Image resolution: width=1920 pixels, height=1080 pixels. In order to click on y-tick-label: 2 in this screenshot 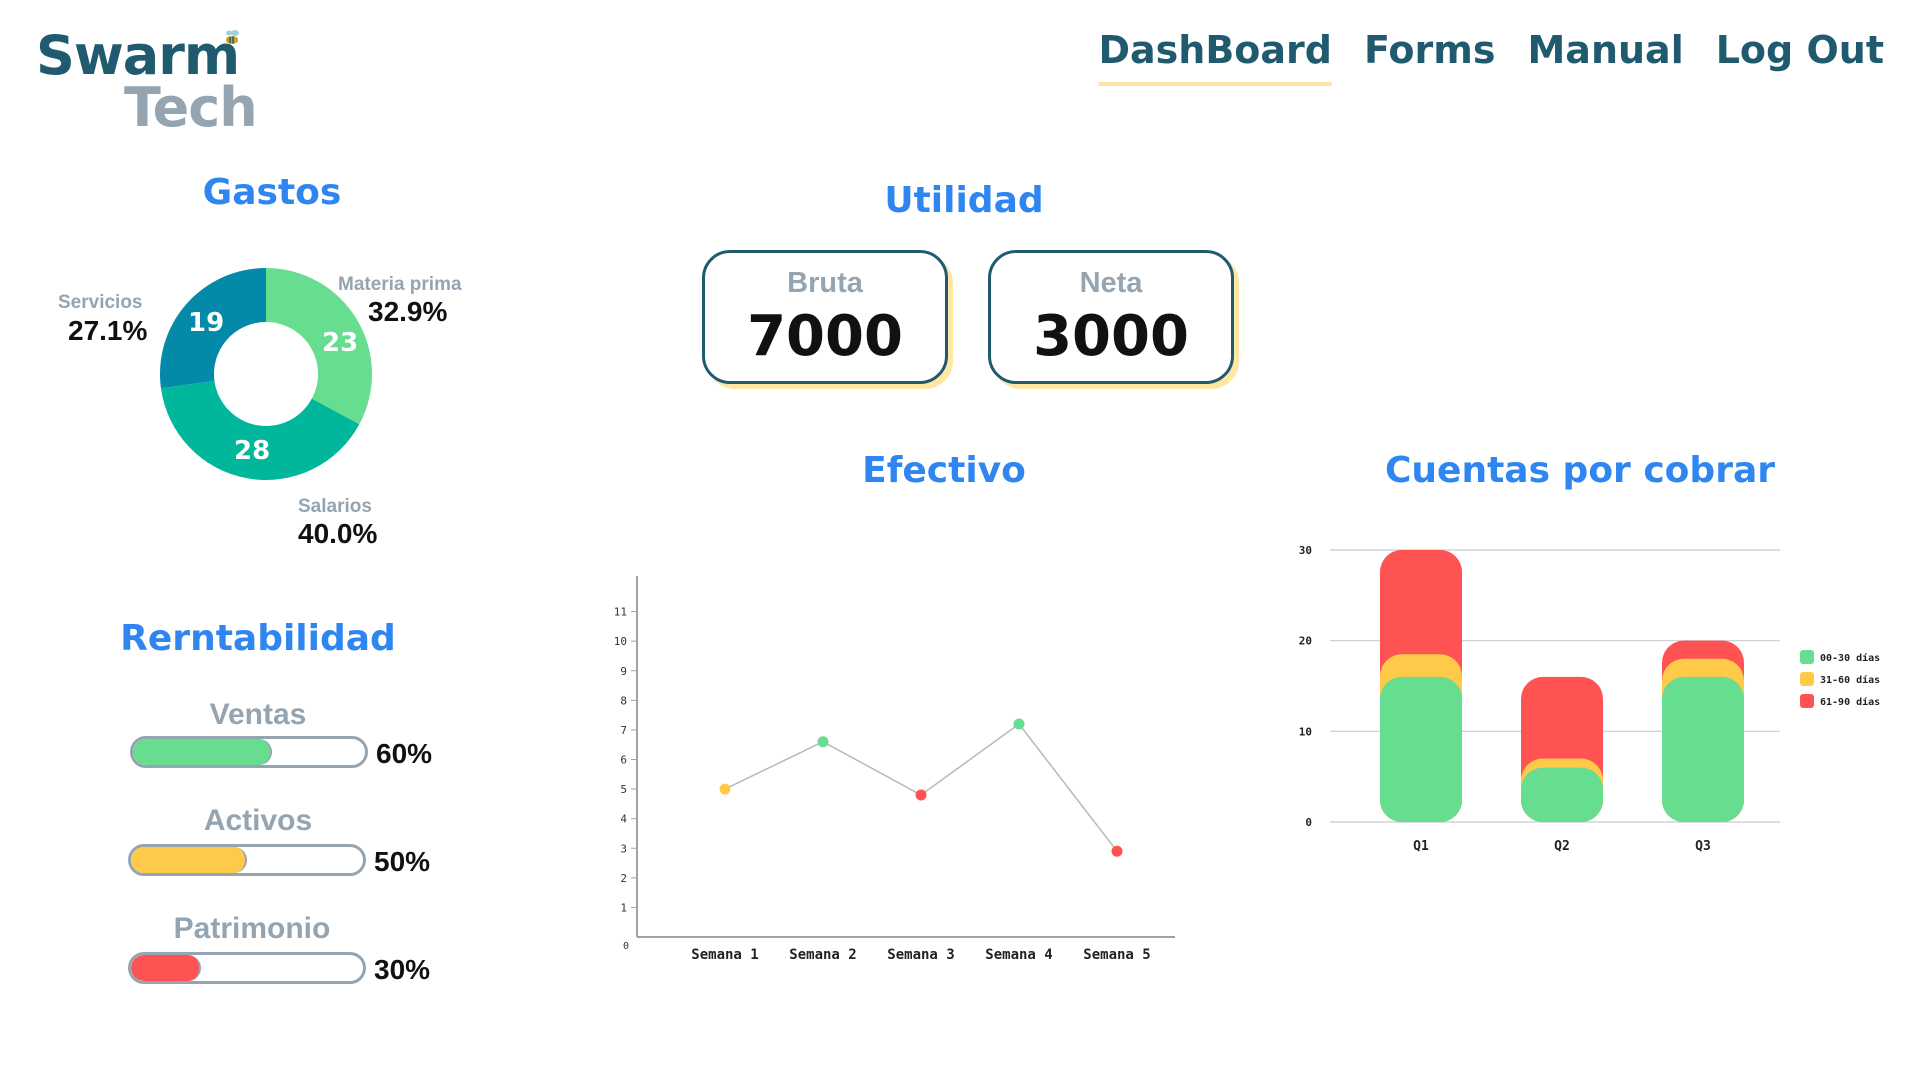, I will do `click(623, 878)`.